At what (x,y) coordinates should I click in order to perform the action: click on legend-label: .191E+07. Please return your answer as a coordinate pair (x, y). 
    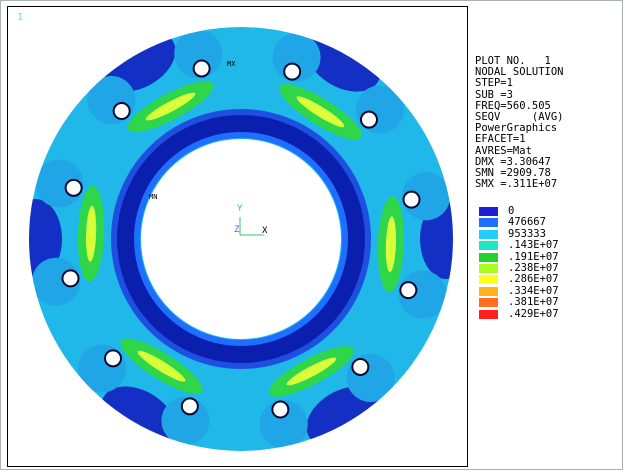
    Looking at the image, I should click on (533, 256).